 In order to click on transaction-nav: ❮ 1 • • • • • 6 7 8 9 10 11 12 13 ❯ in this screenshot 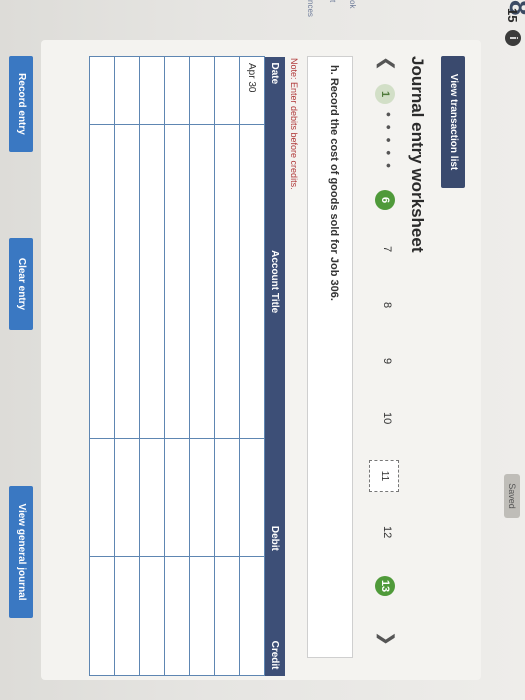, I will do `click(383, 366)`.